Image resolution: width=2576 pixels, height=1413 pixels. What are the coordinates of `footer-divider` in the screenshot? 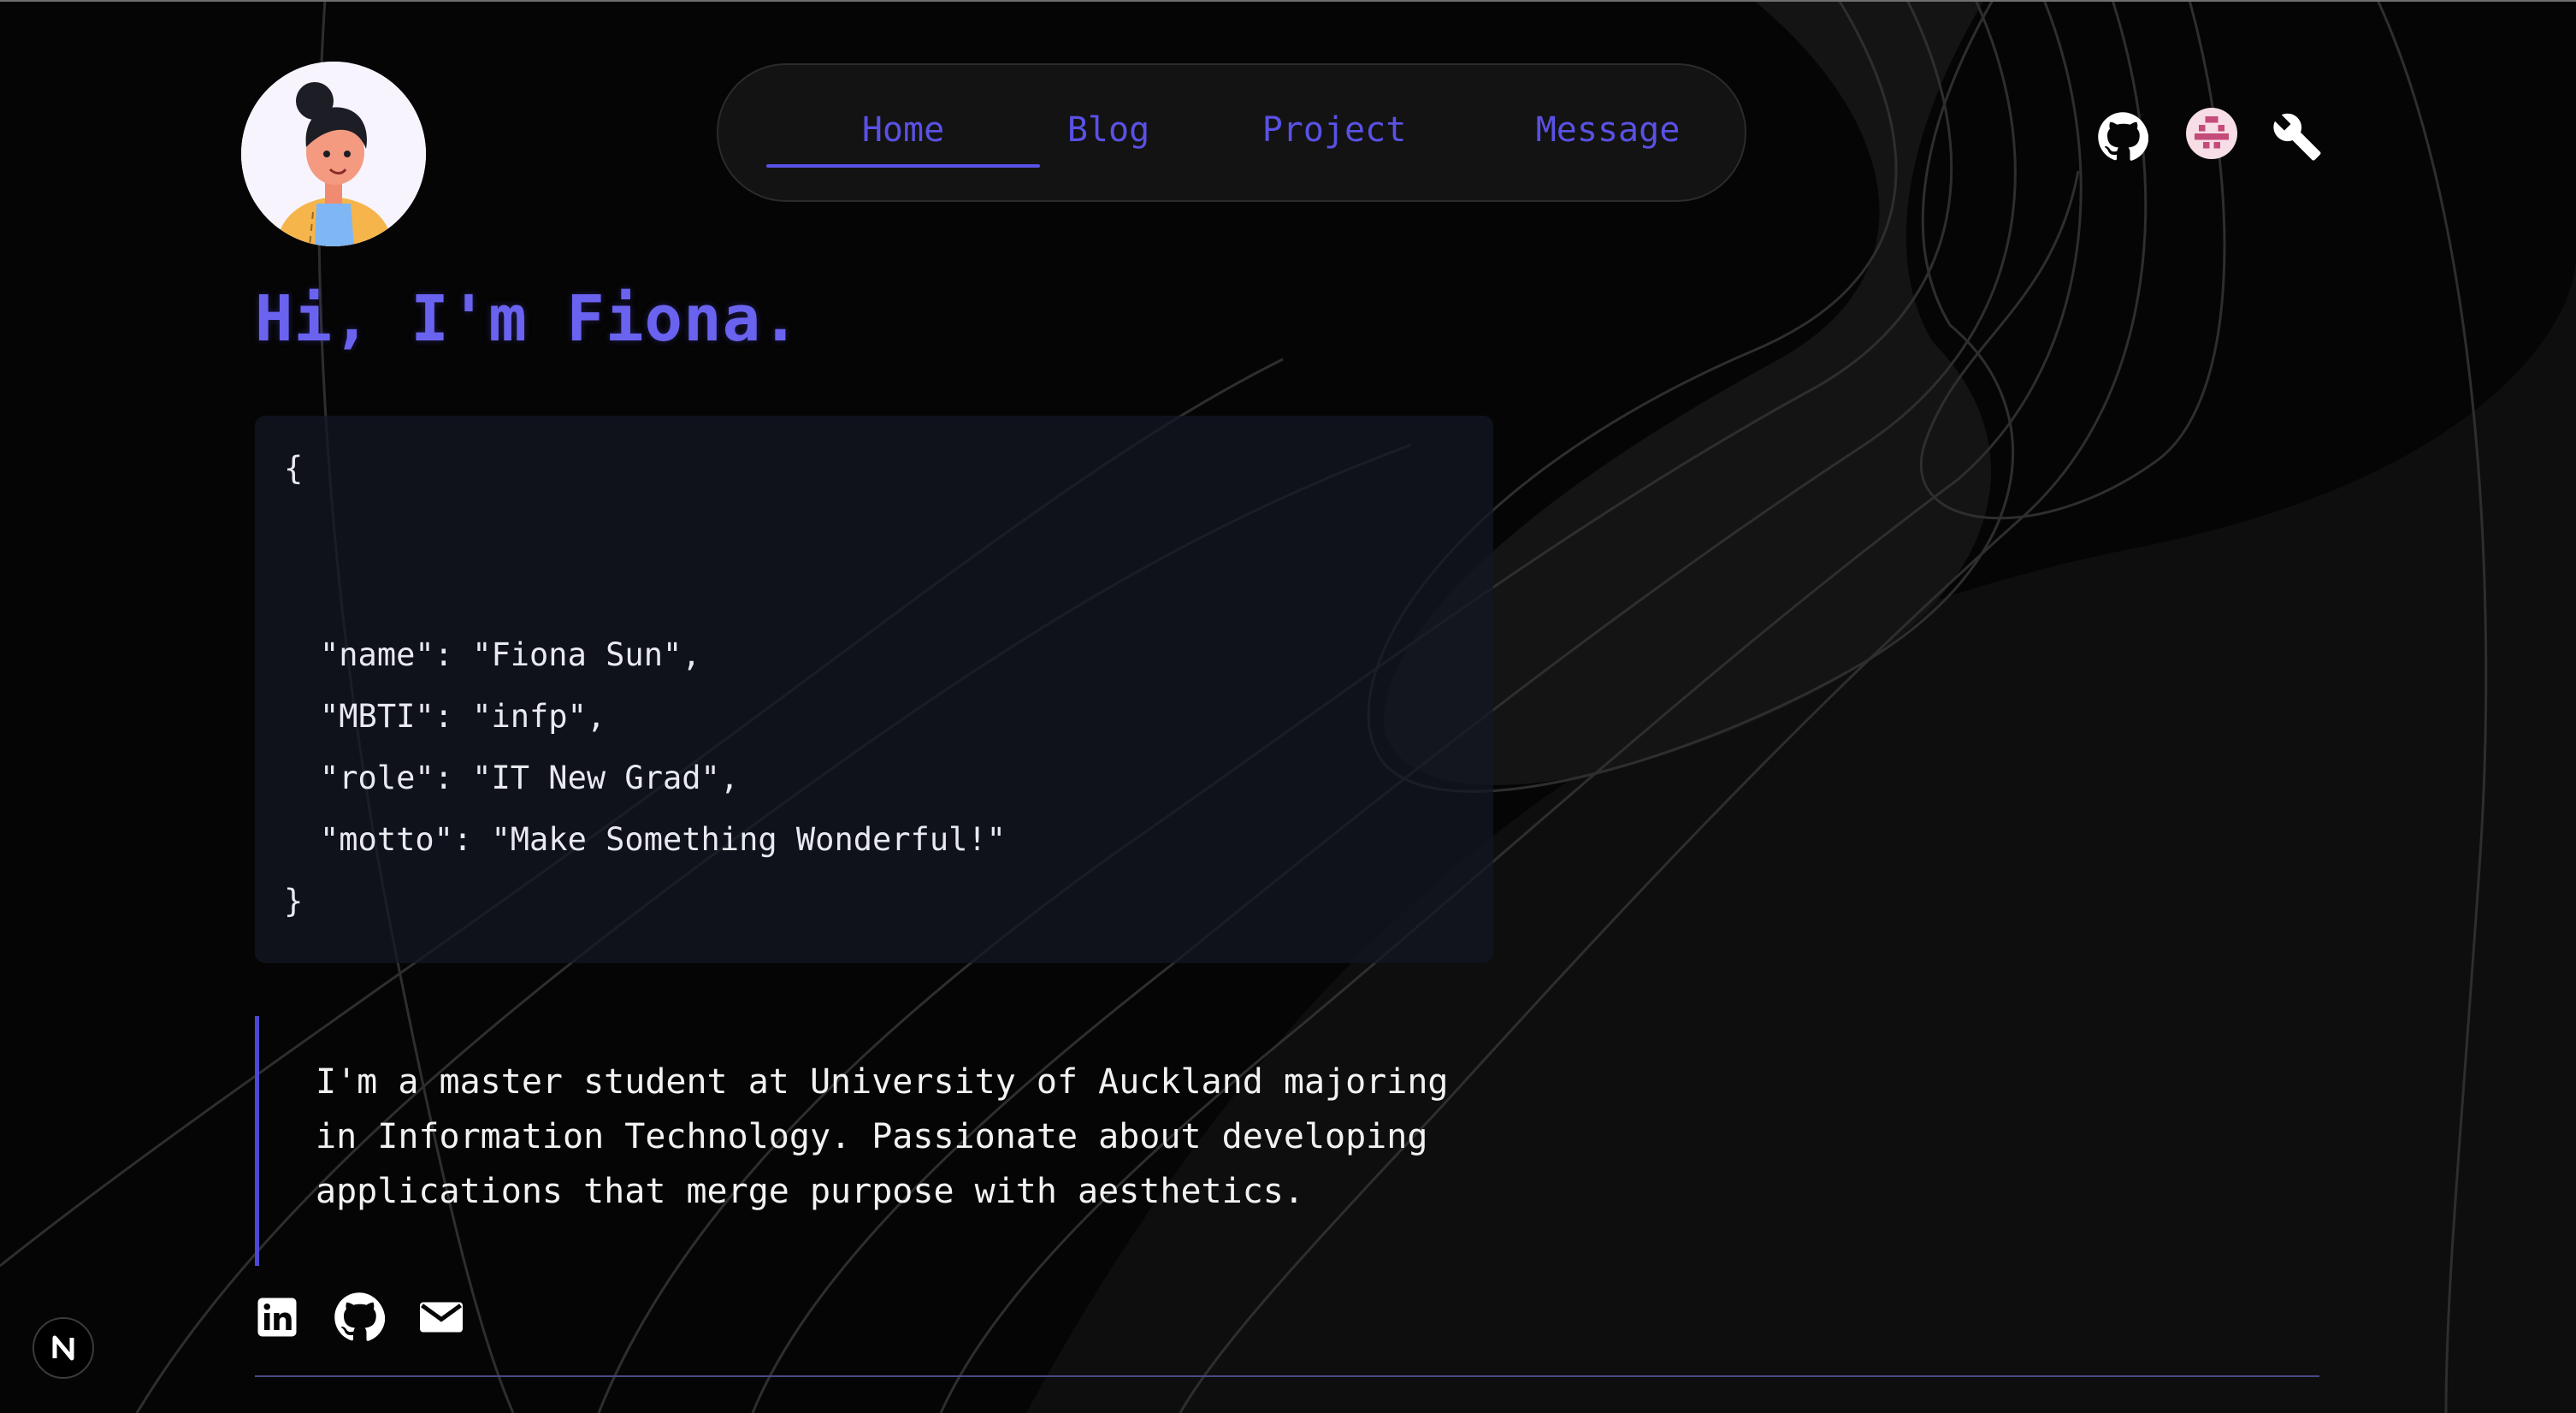 It's located at (1287, 1376).